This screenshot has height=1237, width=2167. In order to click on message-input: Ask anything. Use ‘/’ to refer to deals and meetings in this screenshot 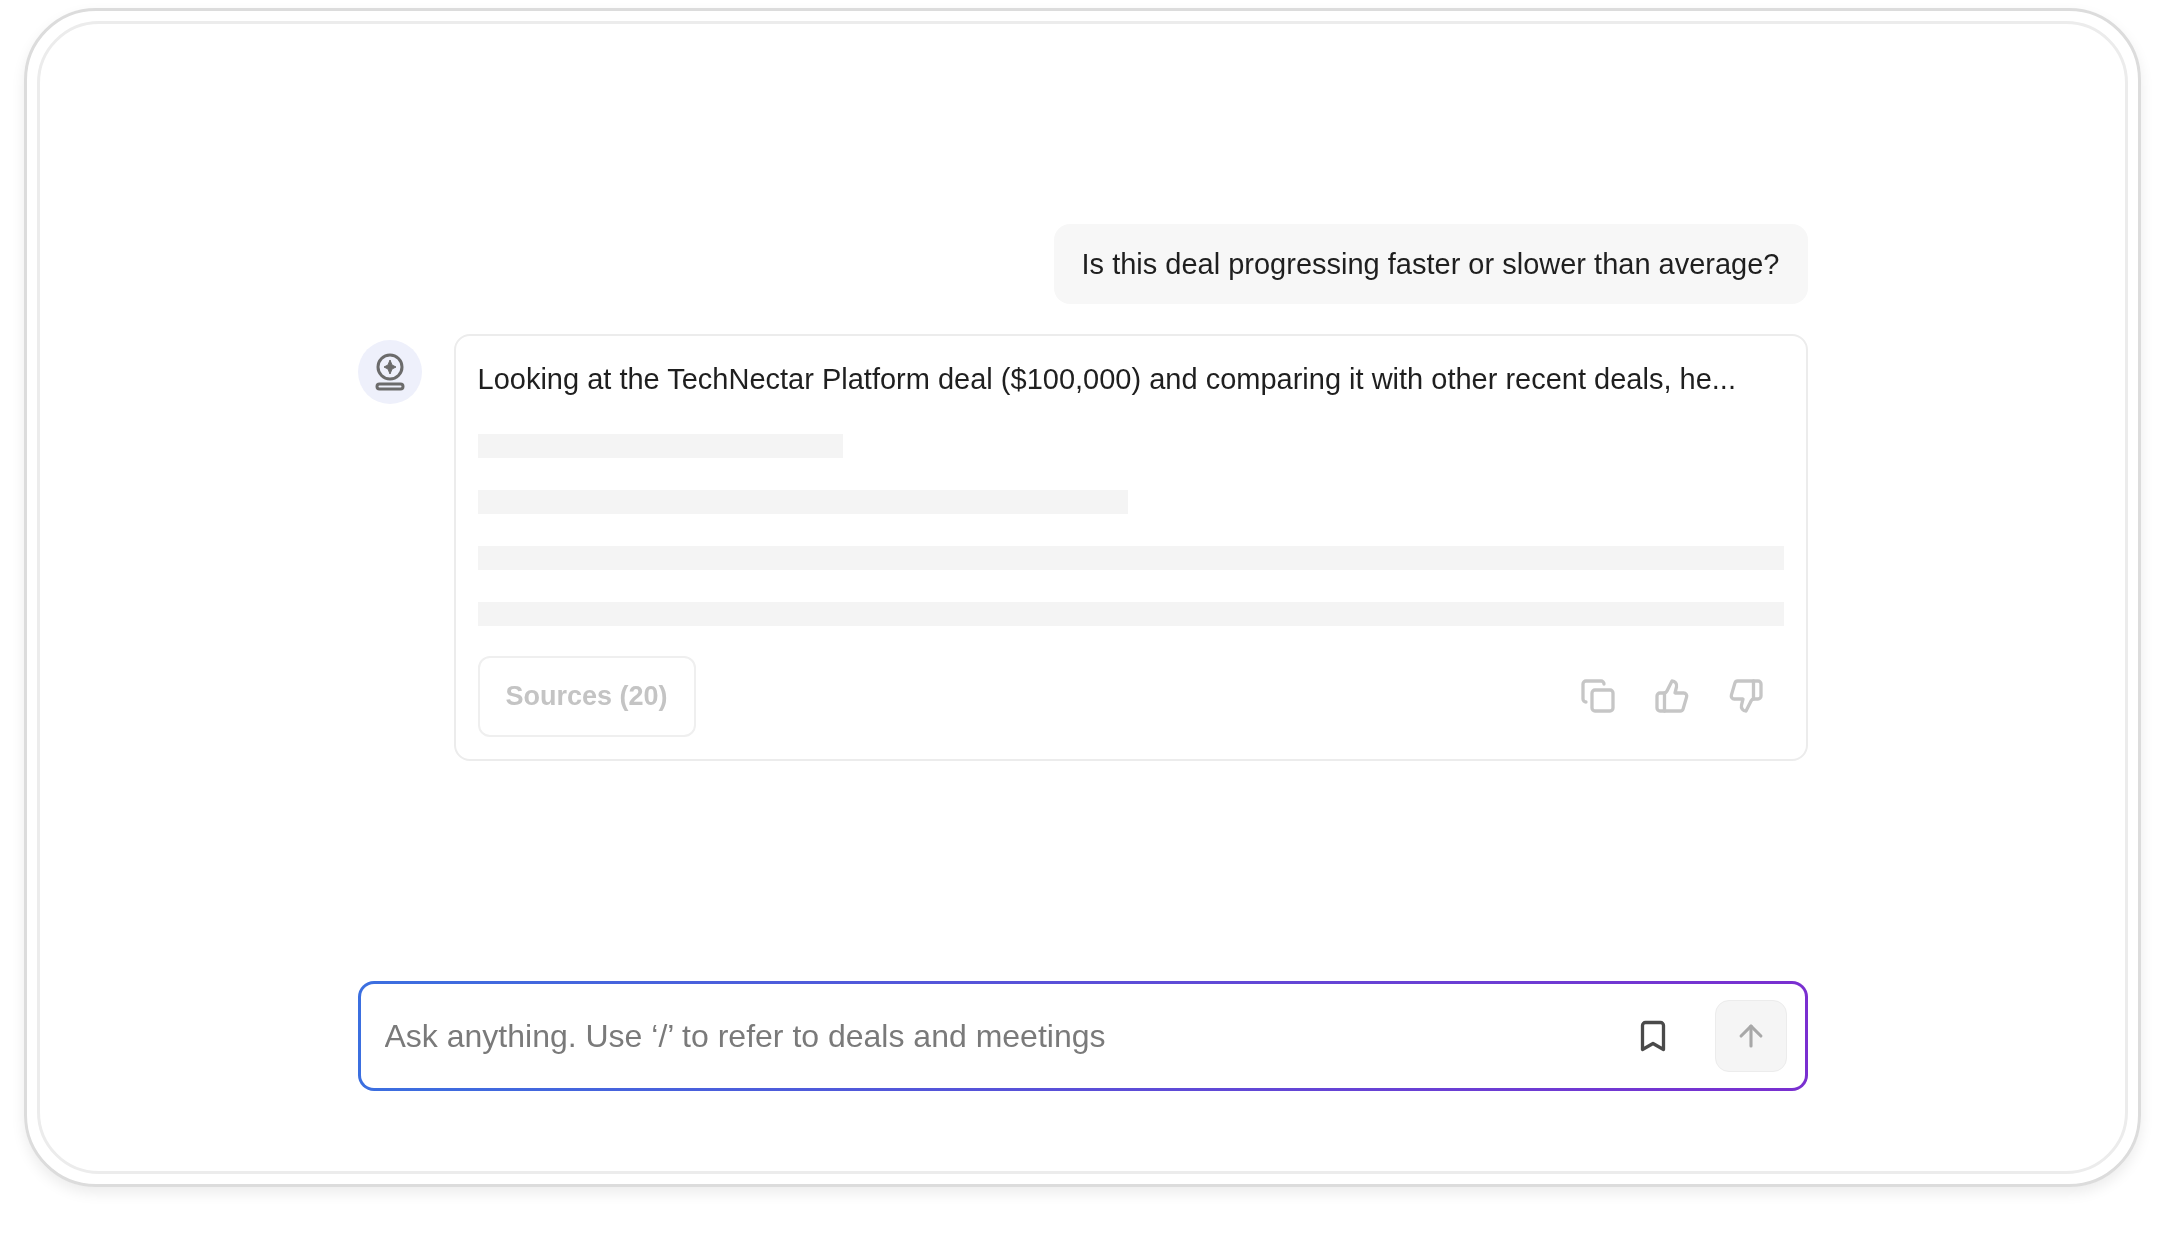, I will do `click(1009, 1036)`.